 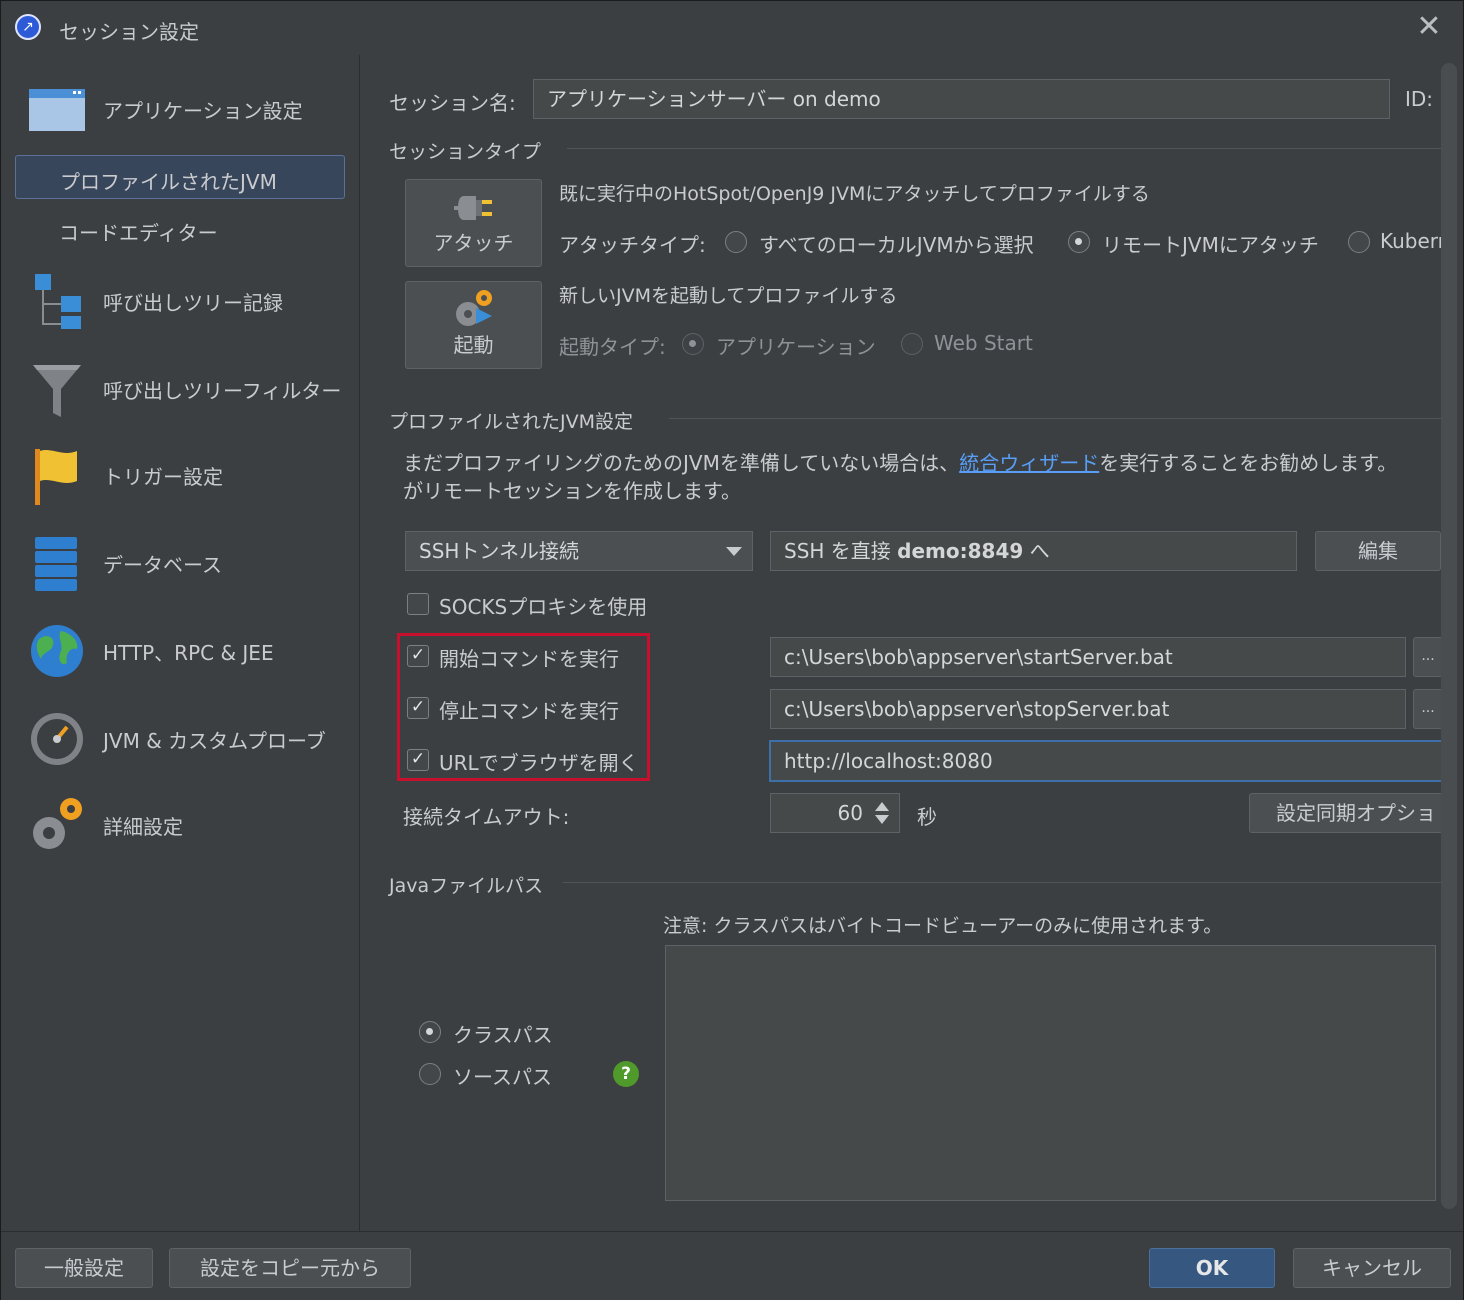 I want to click on stop-command-input: c:\Users\bob\appserver\stopServer.bat, so click(x=1088, y=709).